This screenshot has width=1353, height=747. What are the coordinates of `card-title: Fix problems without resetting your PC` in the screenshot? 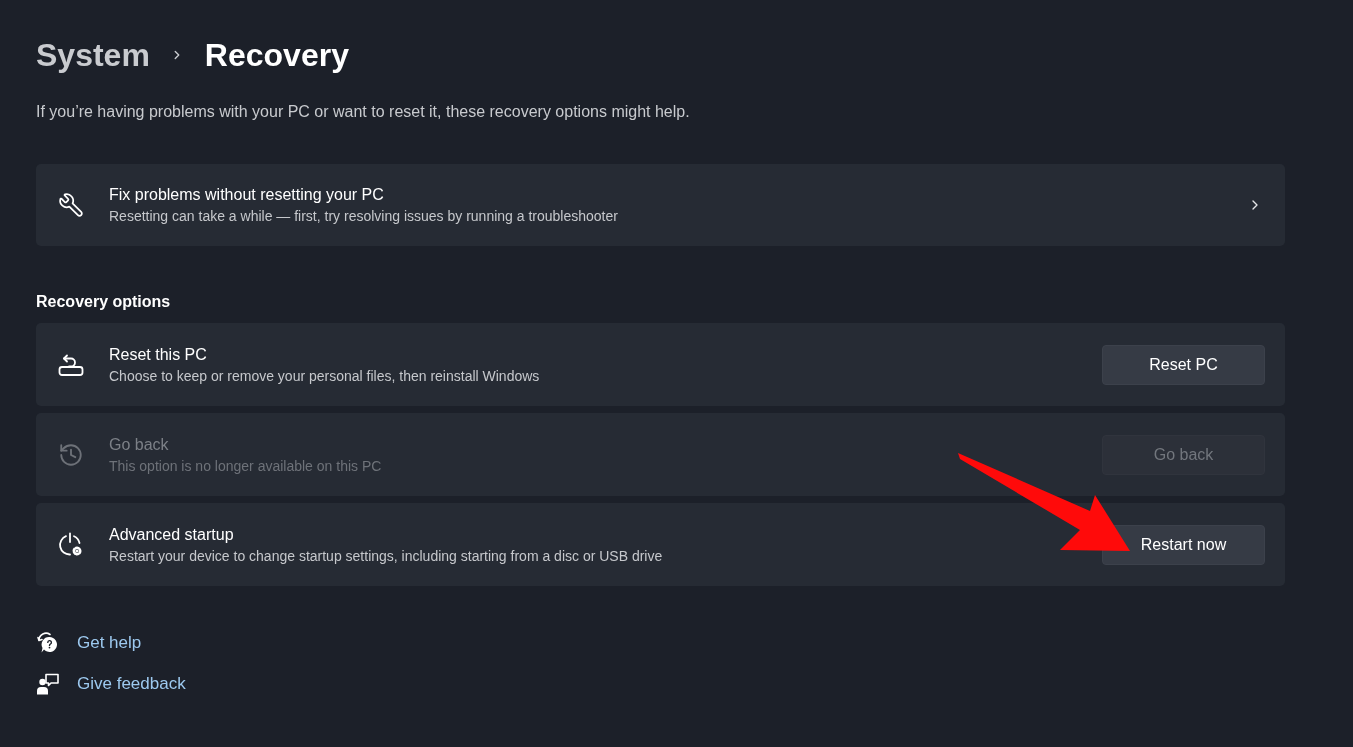 It's located at (246, 195).